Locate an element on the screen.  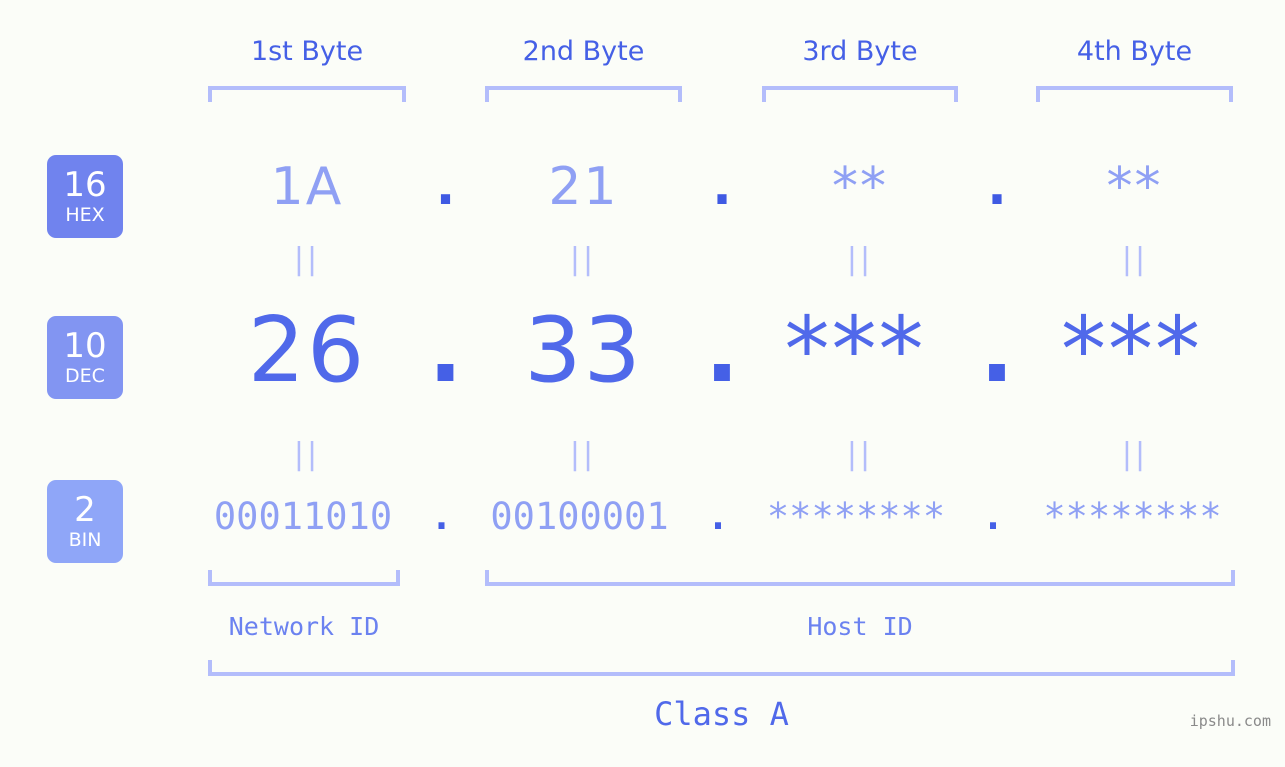
equivalence-mark-hex-dec-2: || is located at coordinates (583, 259).